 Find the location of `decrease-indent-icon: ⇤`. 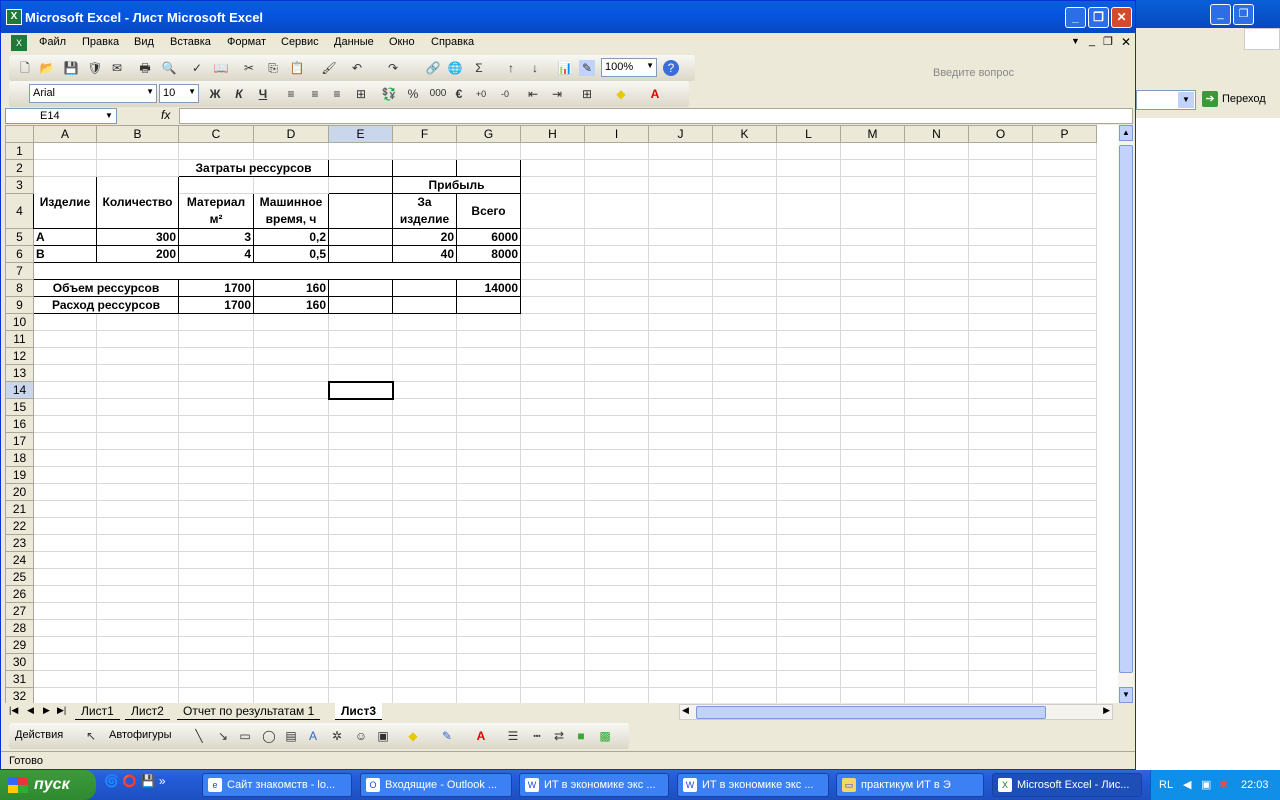

decrease-indent-icon: ⇤ is located at coordinates (533, 94).